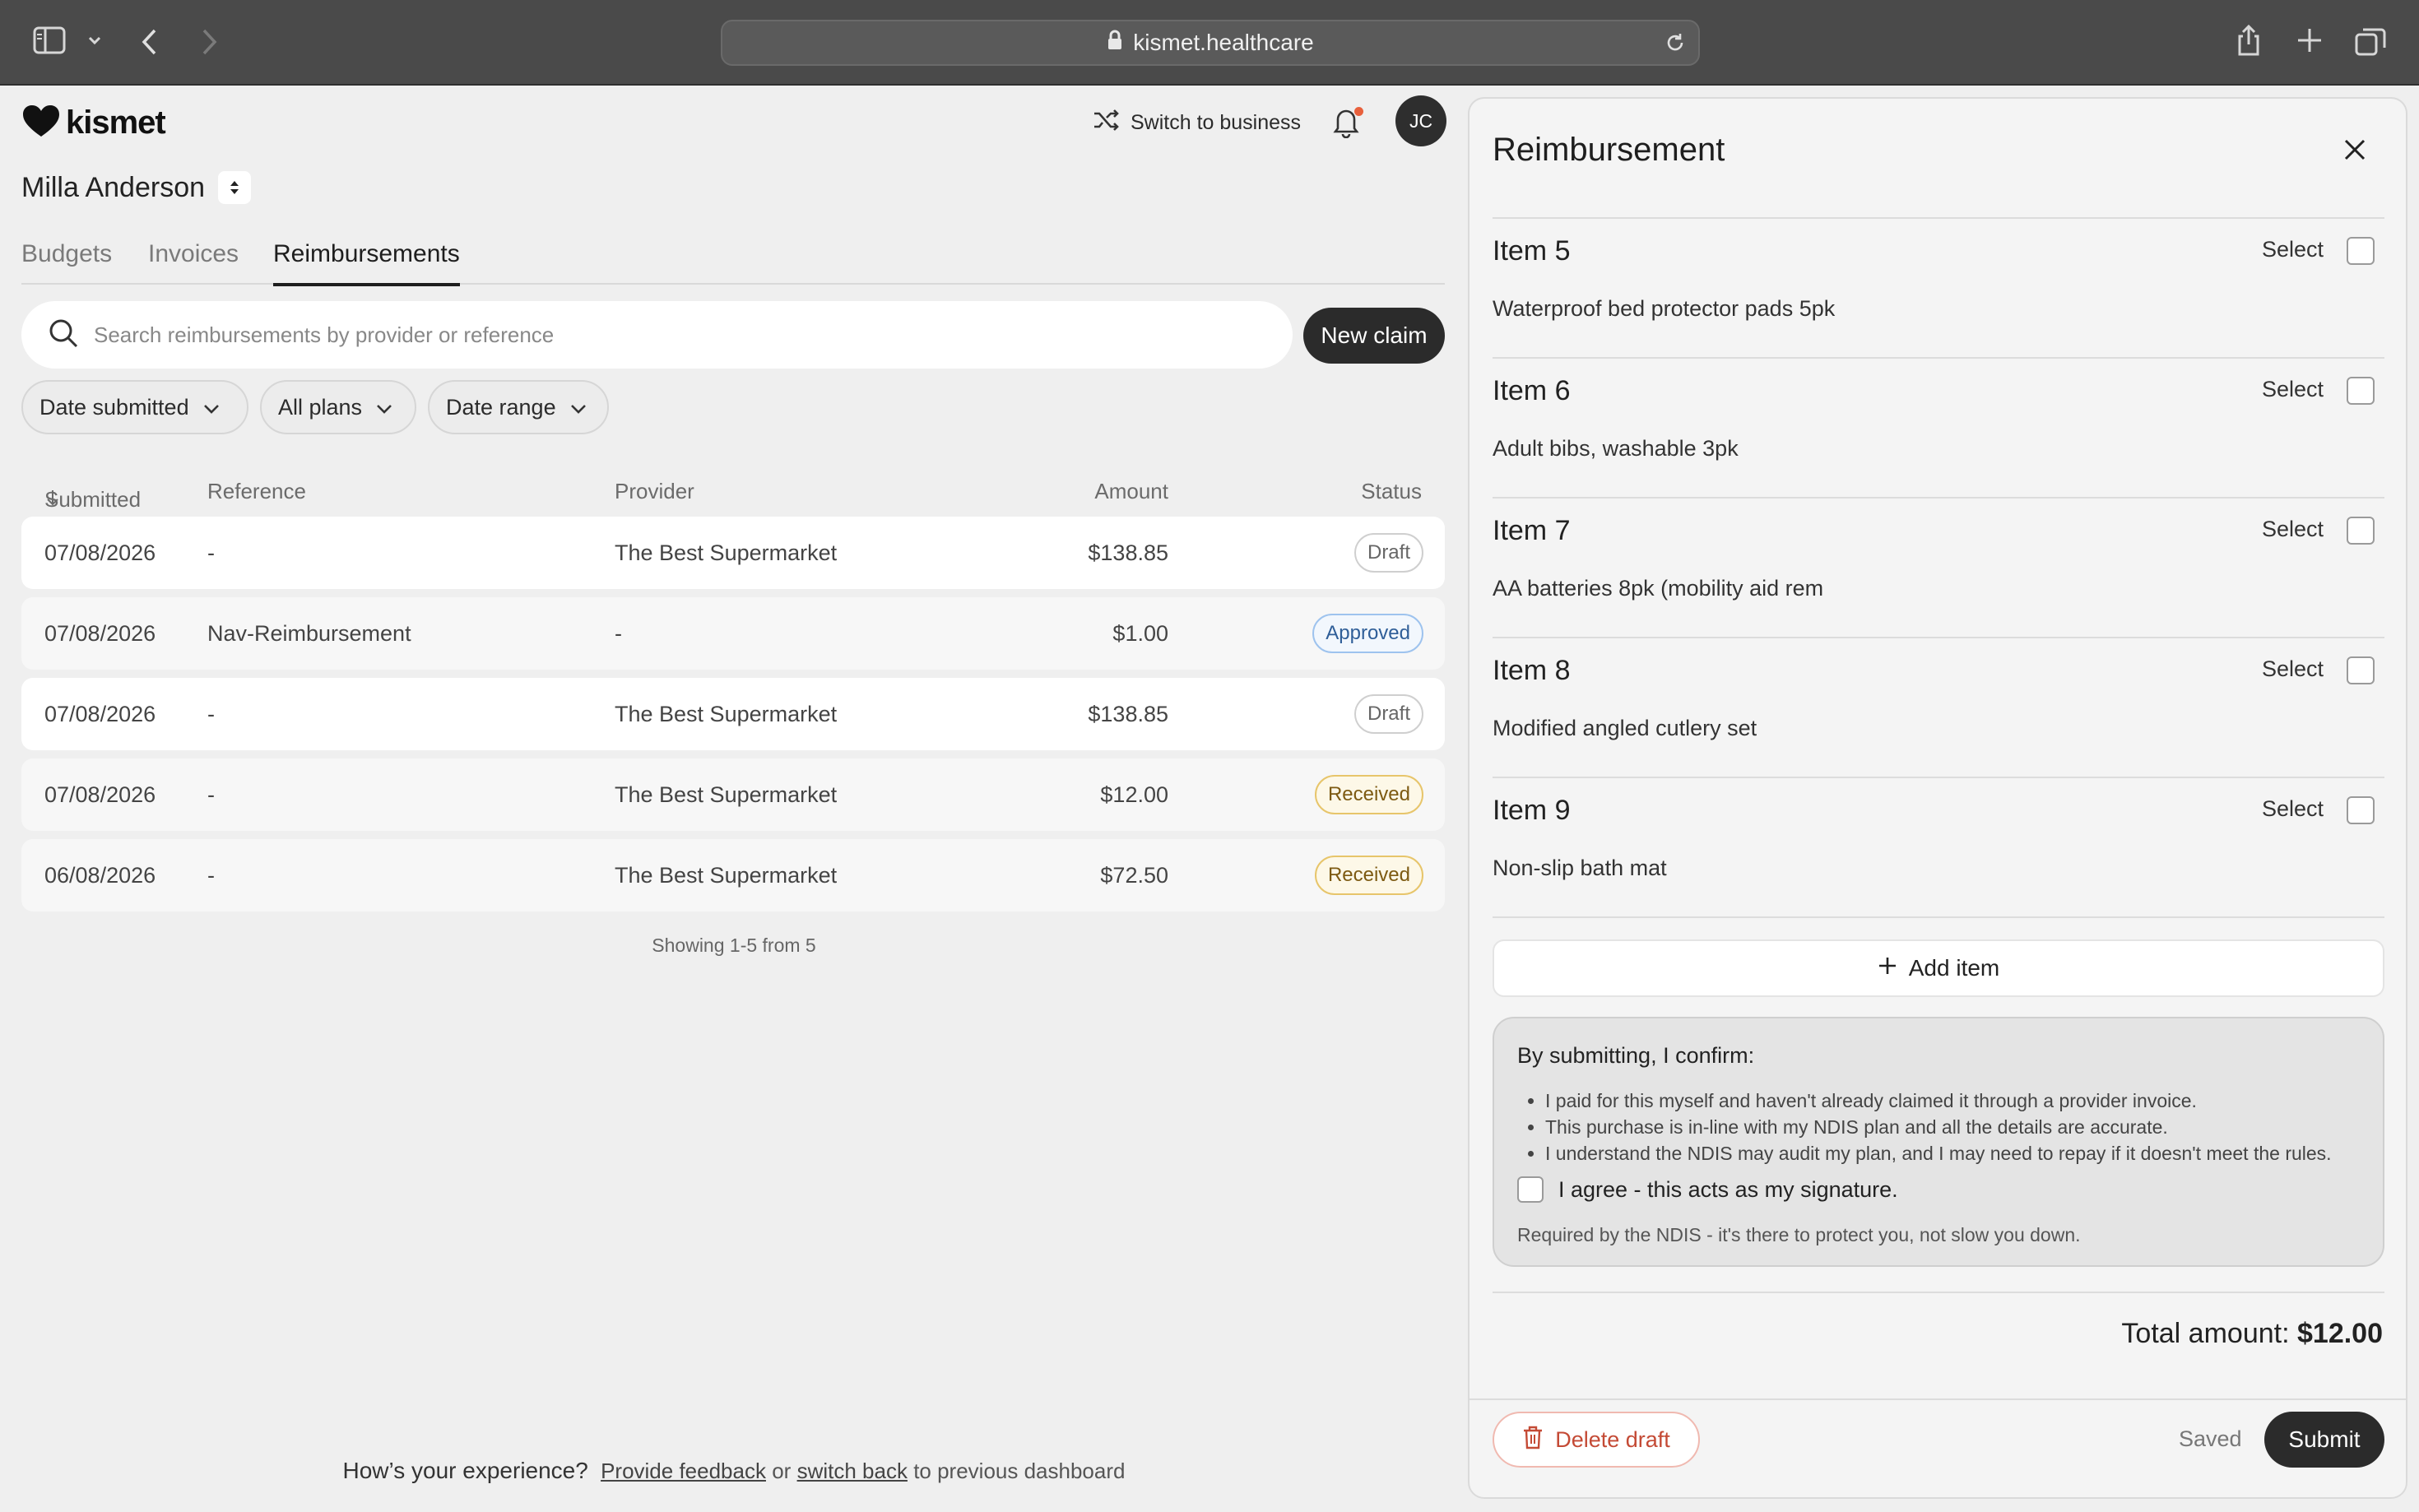 This screenshot has height=1512, width=2419. Describe the element at coordinates (235, 187) in the screenshot. I see `sort-arrows-icon` at that location.